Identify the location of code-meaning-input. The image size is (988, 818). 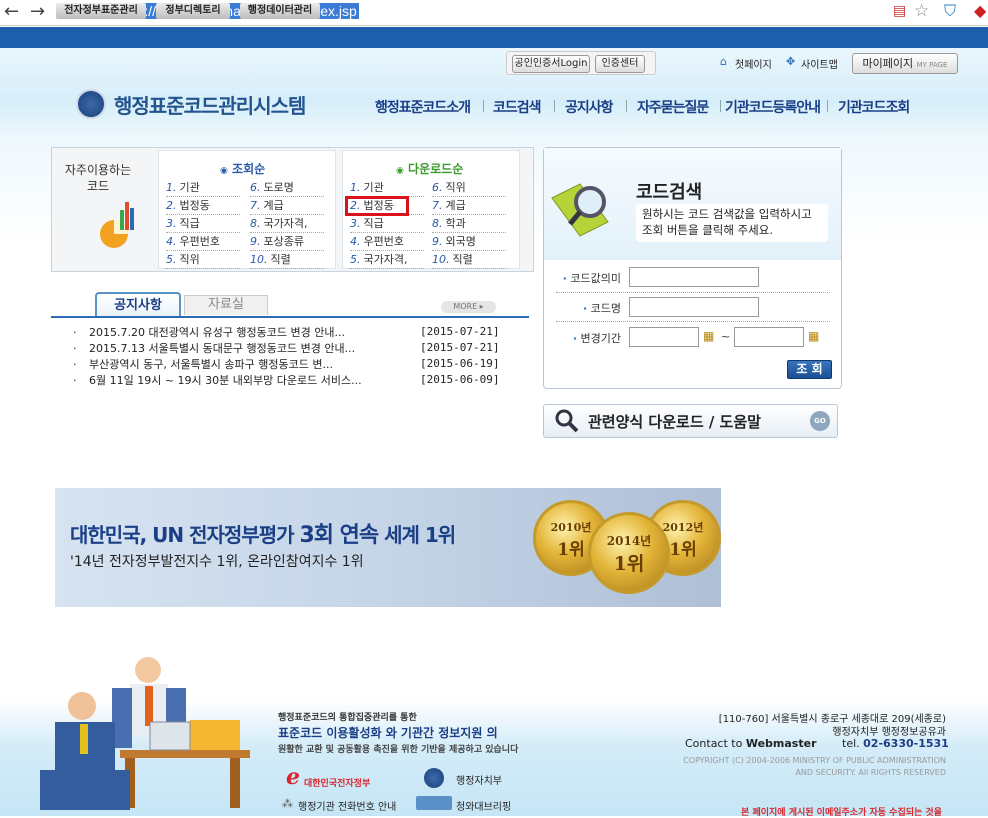
(694, 277).